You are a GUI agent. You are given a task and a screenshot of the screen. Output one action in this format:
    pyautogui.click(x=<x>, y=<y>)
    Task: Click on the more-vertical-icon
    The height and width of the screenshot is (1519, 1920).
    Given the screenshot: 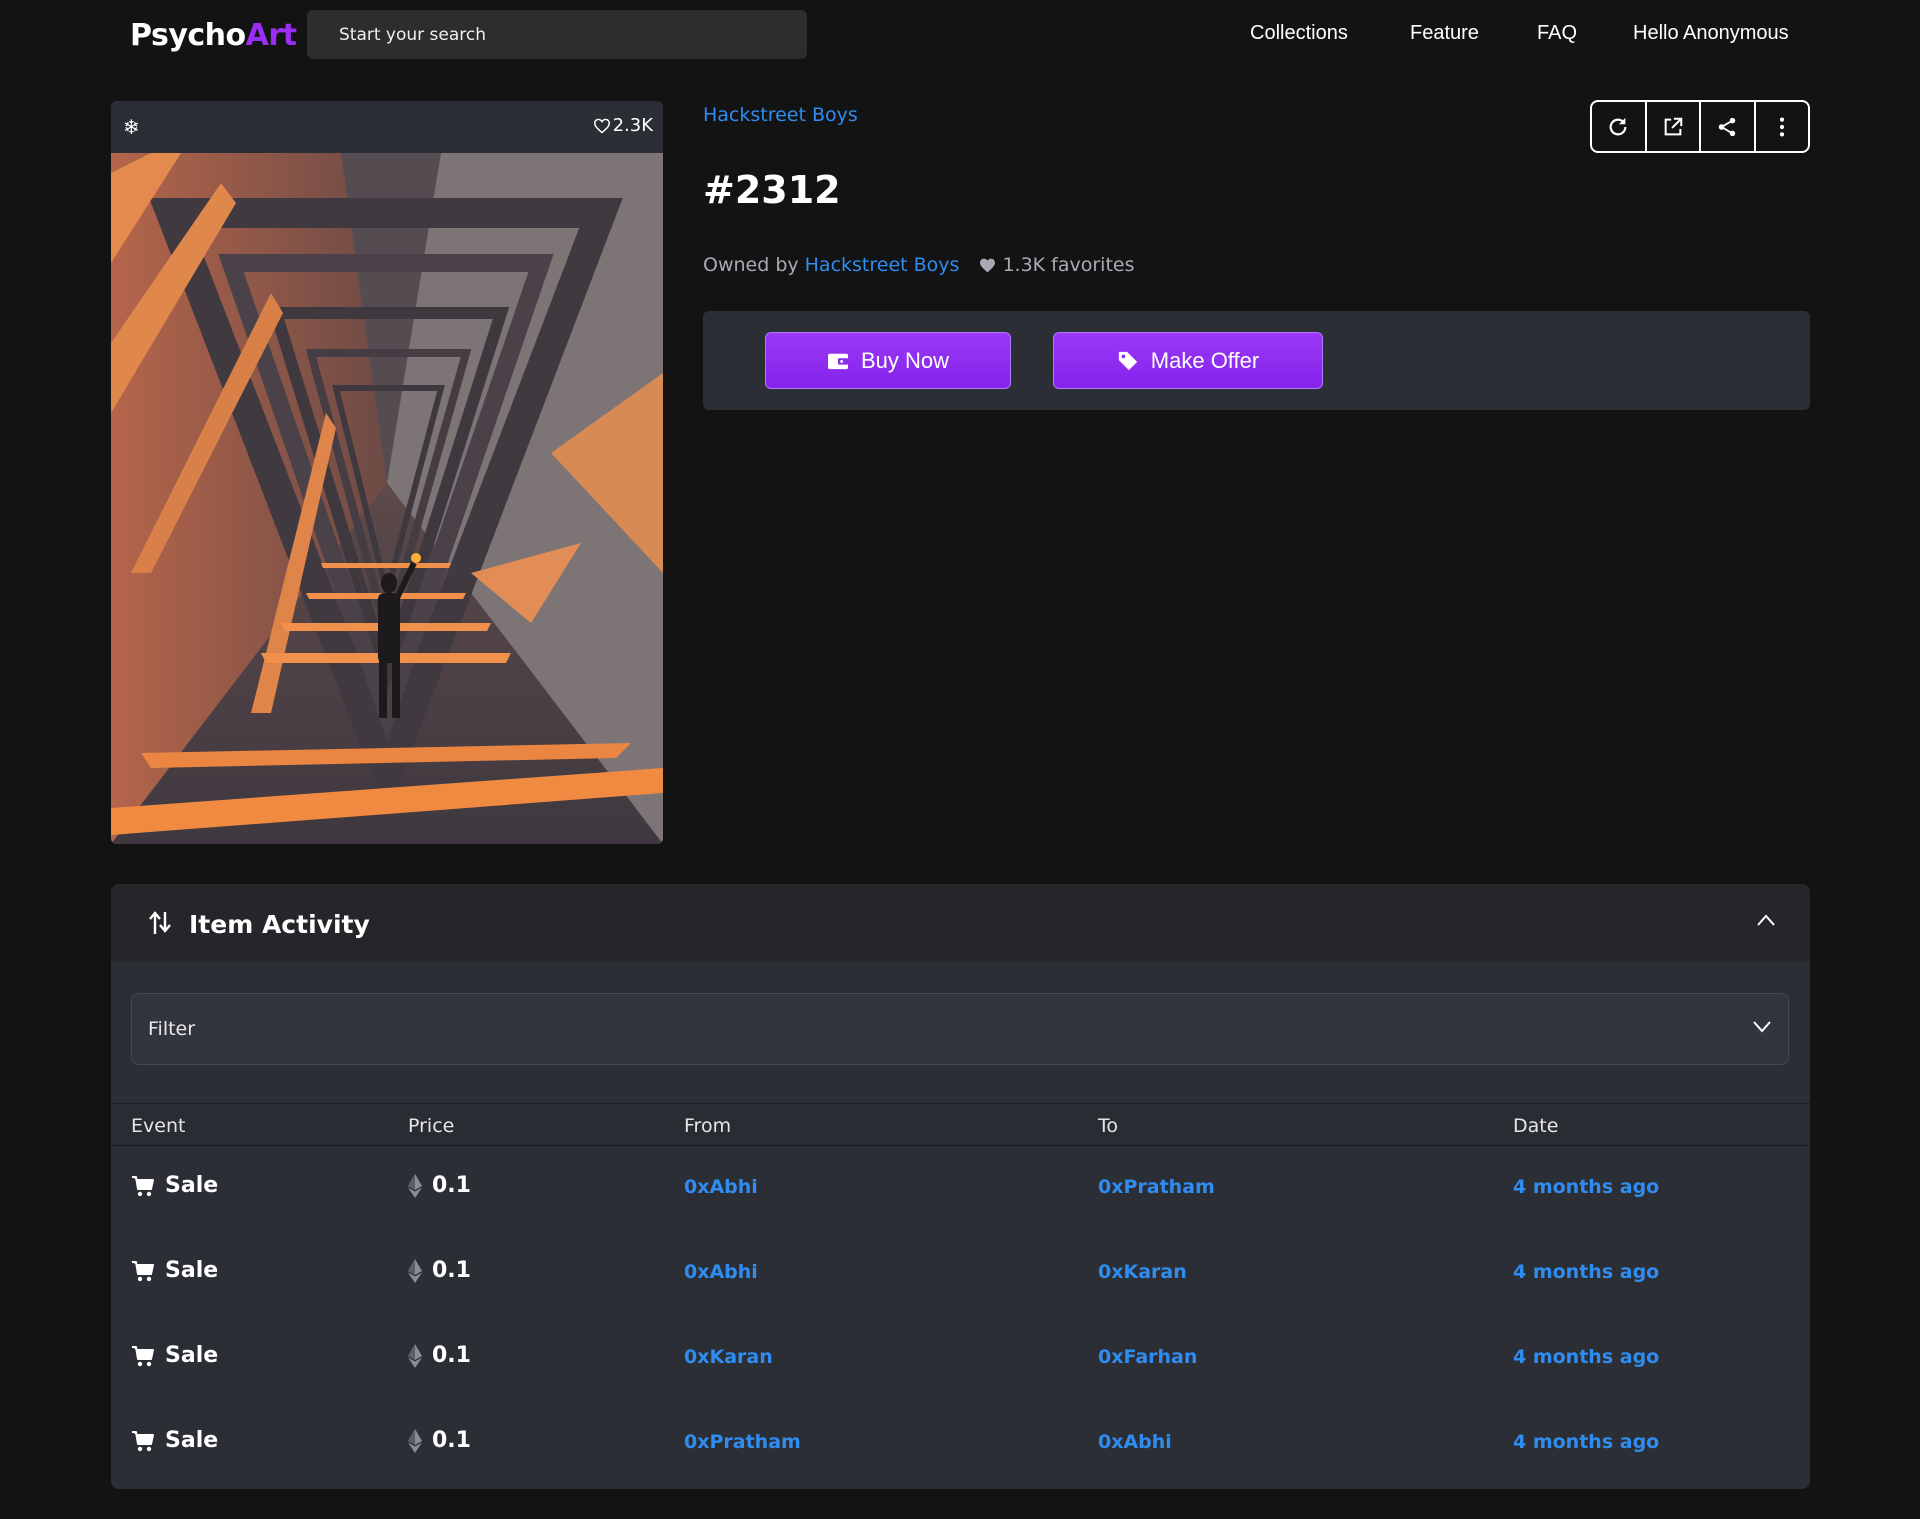 What is the action you would take?
    pyautogui.click(x=1781, y=126)
    